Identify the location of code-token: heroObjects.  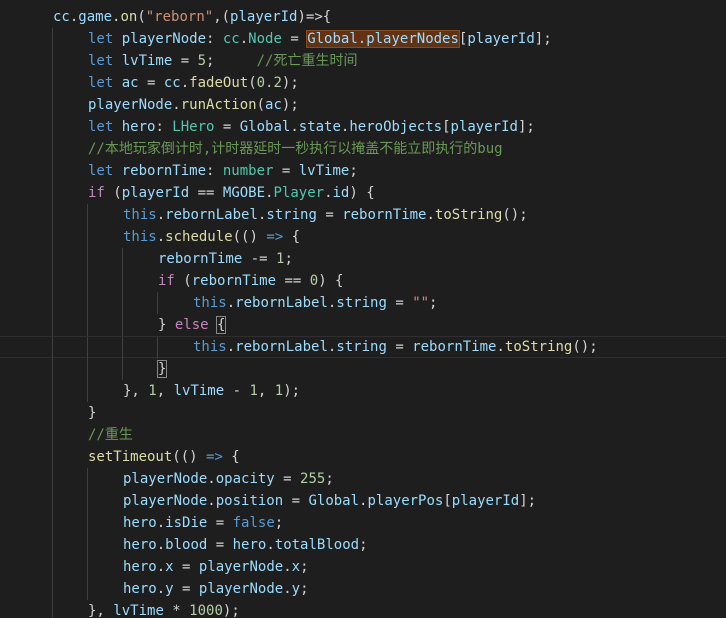
(396, 127).